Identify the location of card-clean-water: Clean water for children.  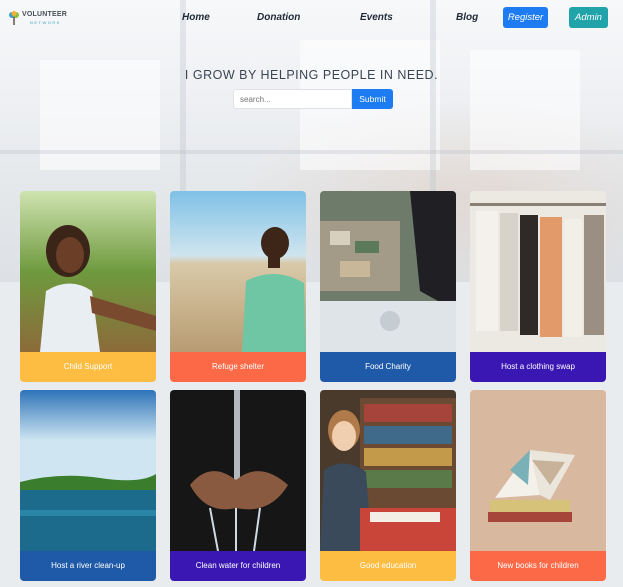
(238, 485).